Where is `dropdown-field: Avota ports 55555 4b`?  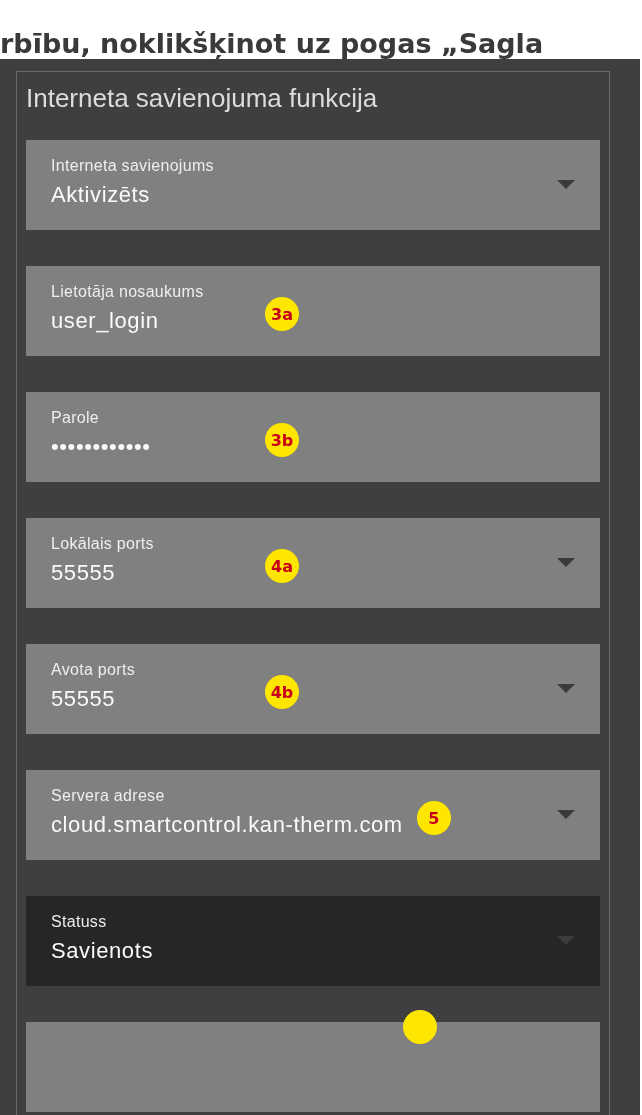
dropdown-field: Avota ports 55555 4b is located at coordinates (313, 689).